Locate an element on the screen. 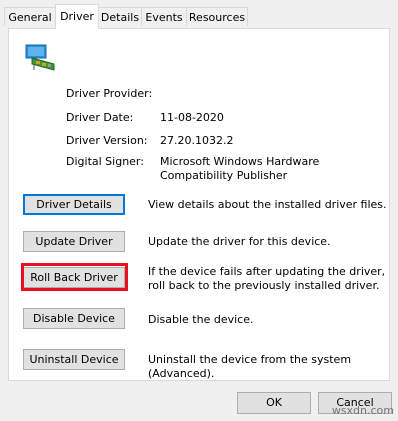  digital-signer-label: Digital Signer: is located at coordinates (105, 161).